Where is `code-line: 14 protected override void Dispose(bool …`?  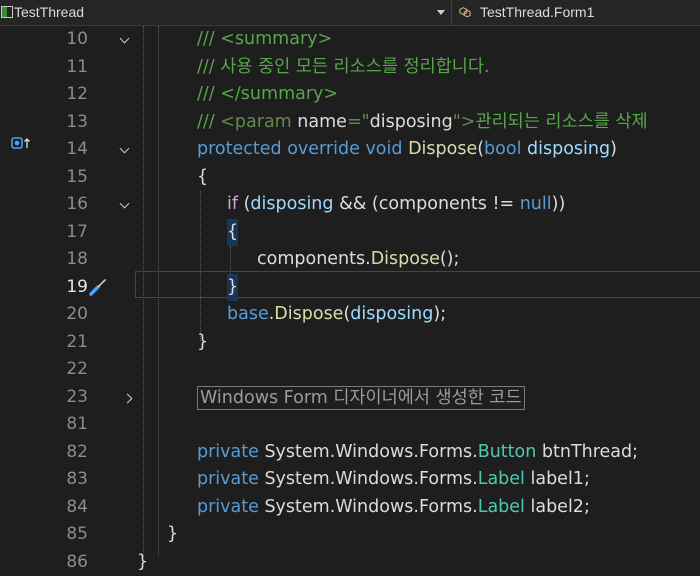 code-line: 14 protected override void Dispose(bool … is located at coordinates (350, 150).